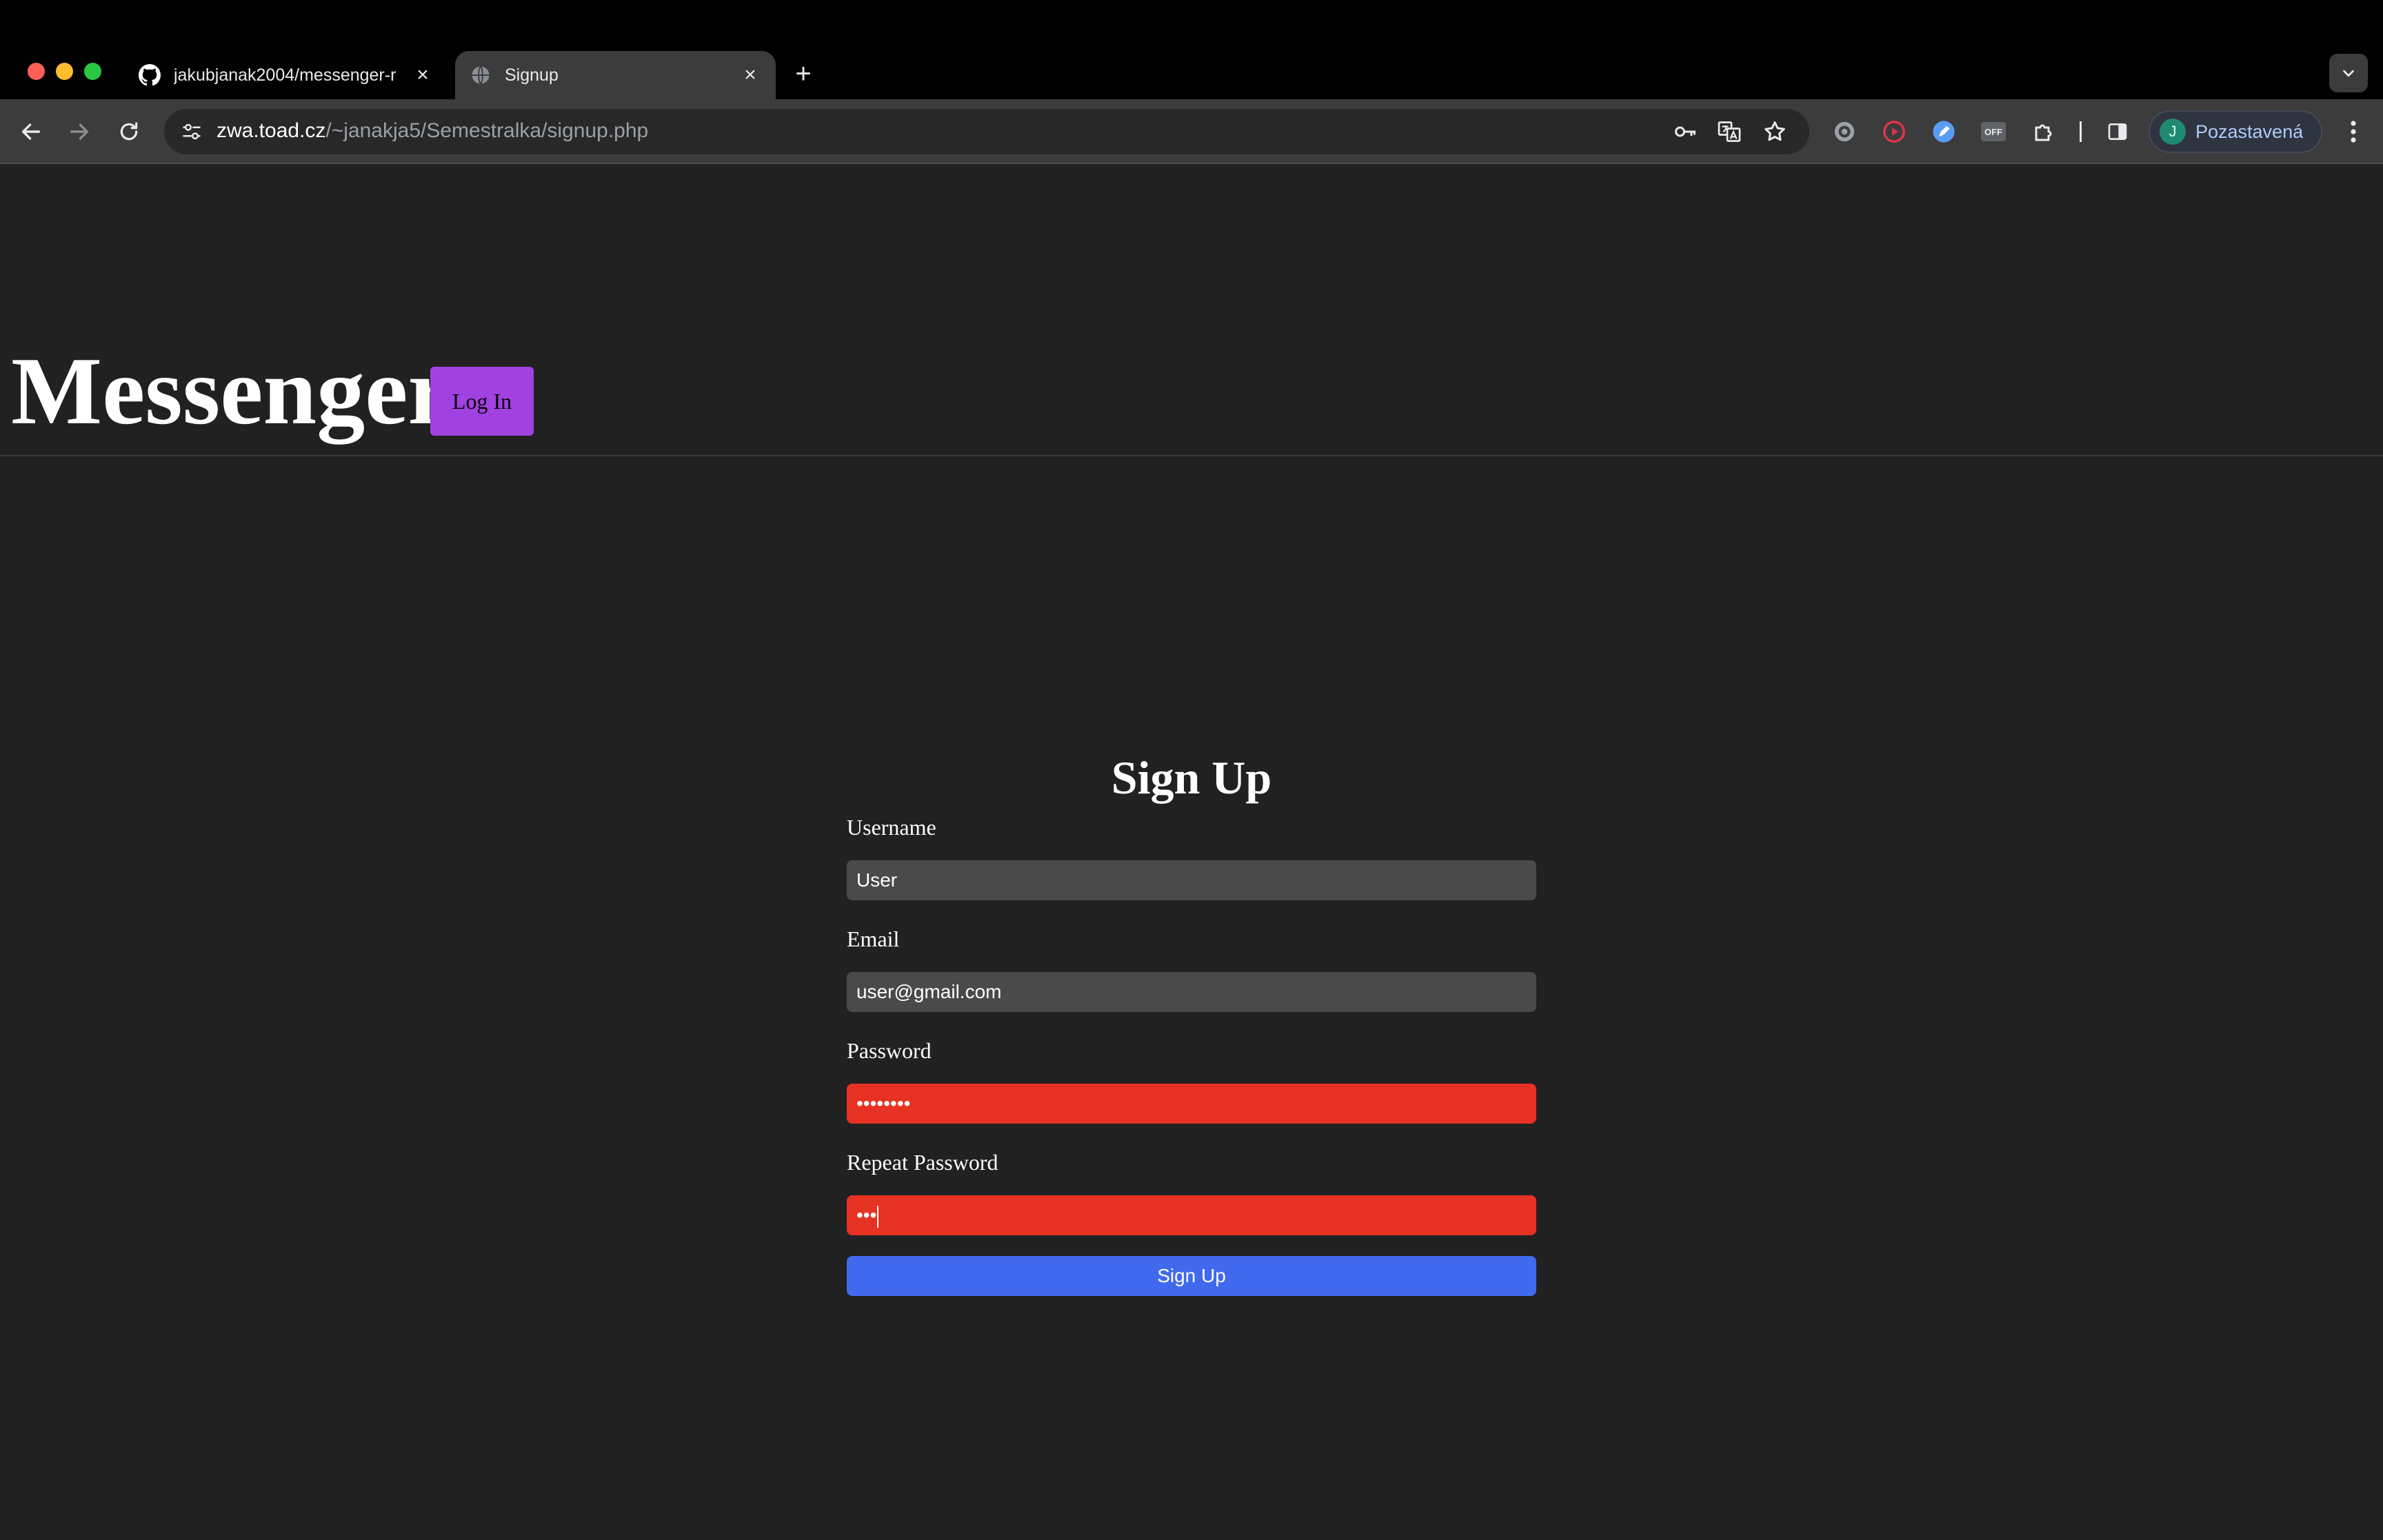 The image size is (2383, 1540). Describe the element at coordinates (1191, 1215) in the screenshot. I see `repeat-password-field: •••` at that location.